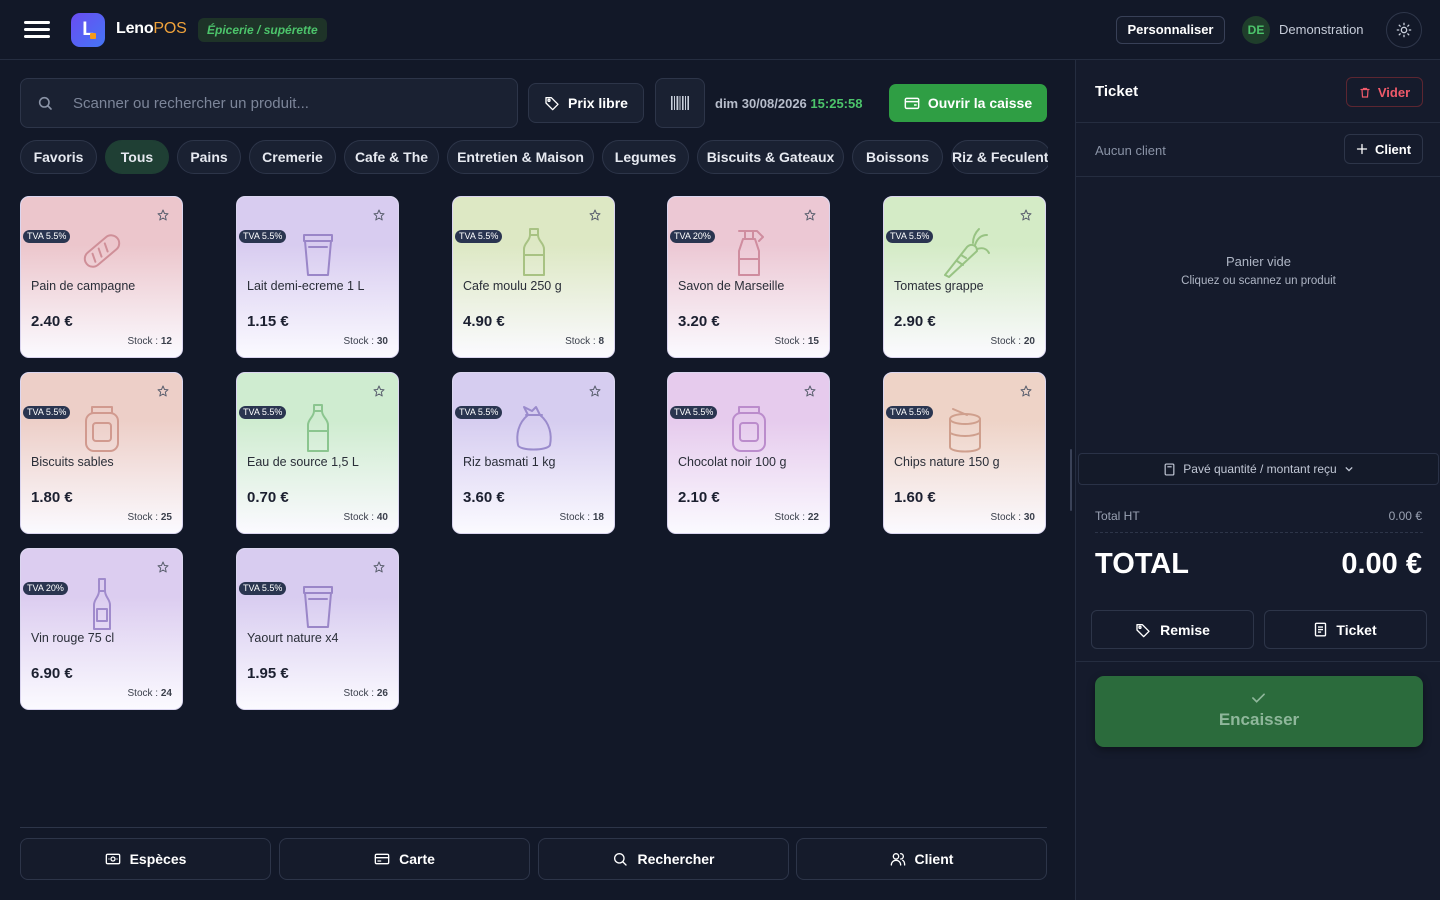 The image size is (1440, 900). Describe the element at coordinates (1172, 629) in the screenshot. I see `discount-button: Remise` at that location.